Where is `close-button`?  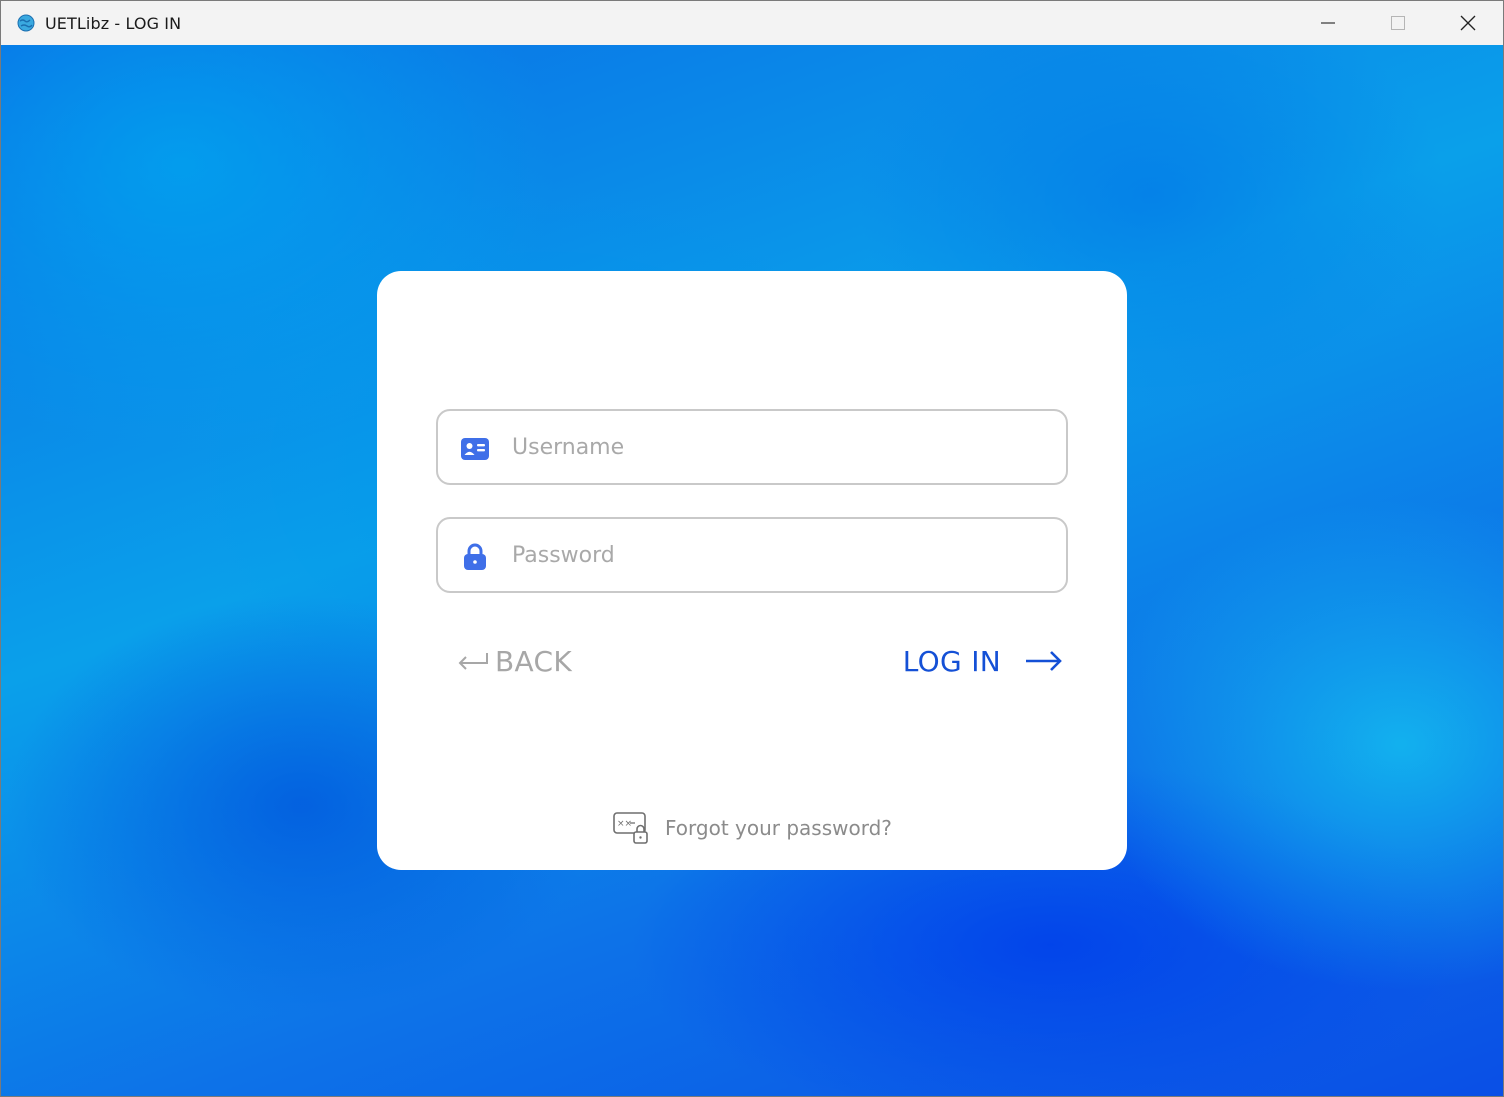
close-button is located at coordinates (1468, 23).